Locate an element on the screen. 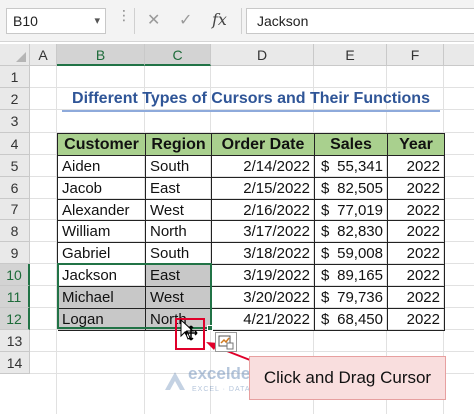 The image size is (474, 414). table-header-year: Year is located at coordinates (416, 145).